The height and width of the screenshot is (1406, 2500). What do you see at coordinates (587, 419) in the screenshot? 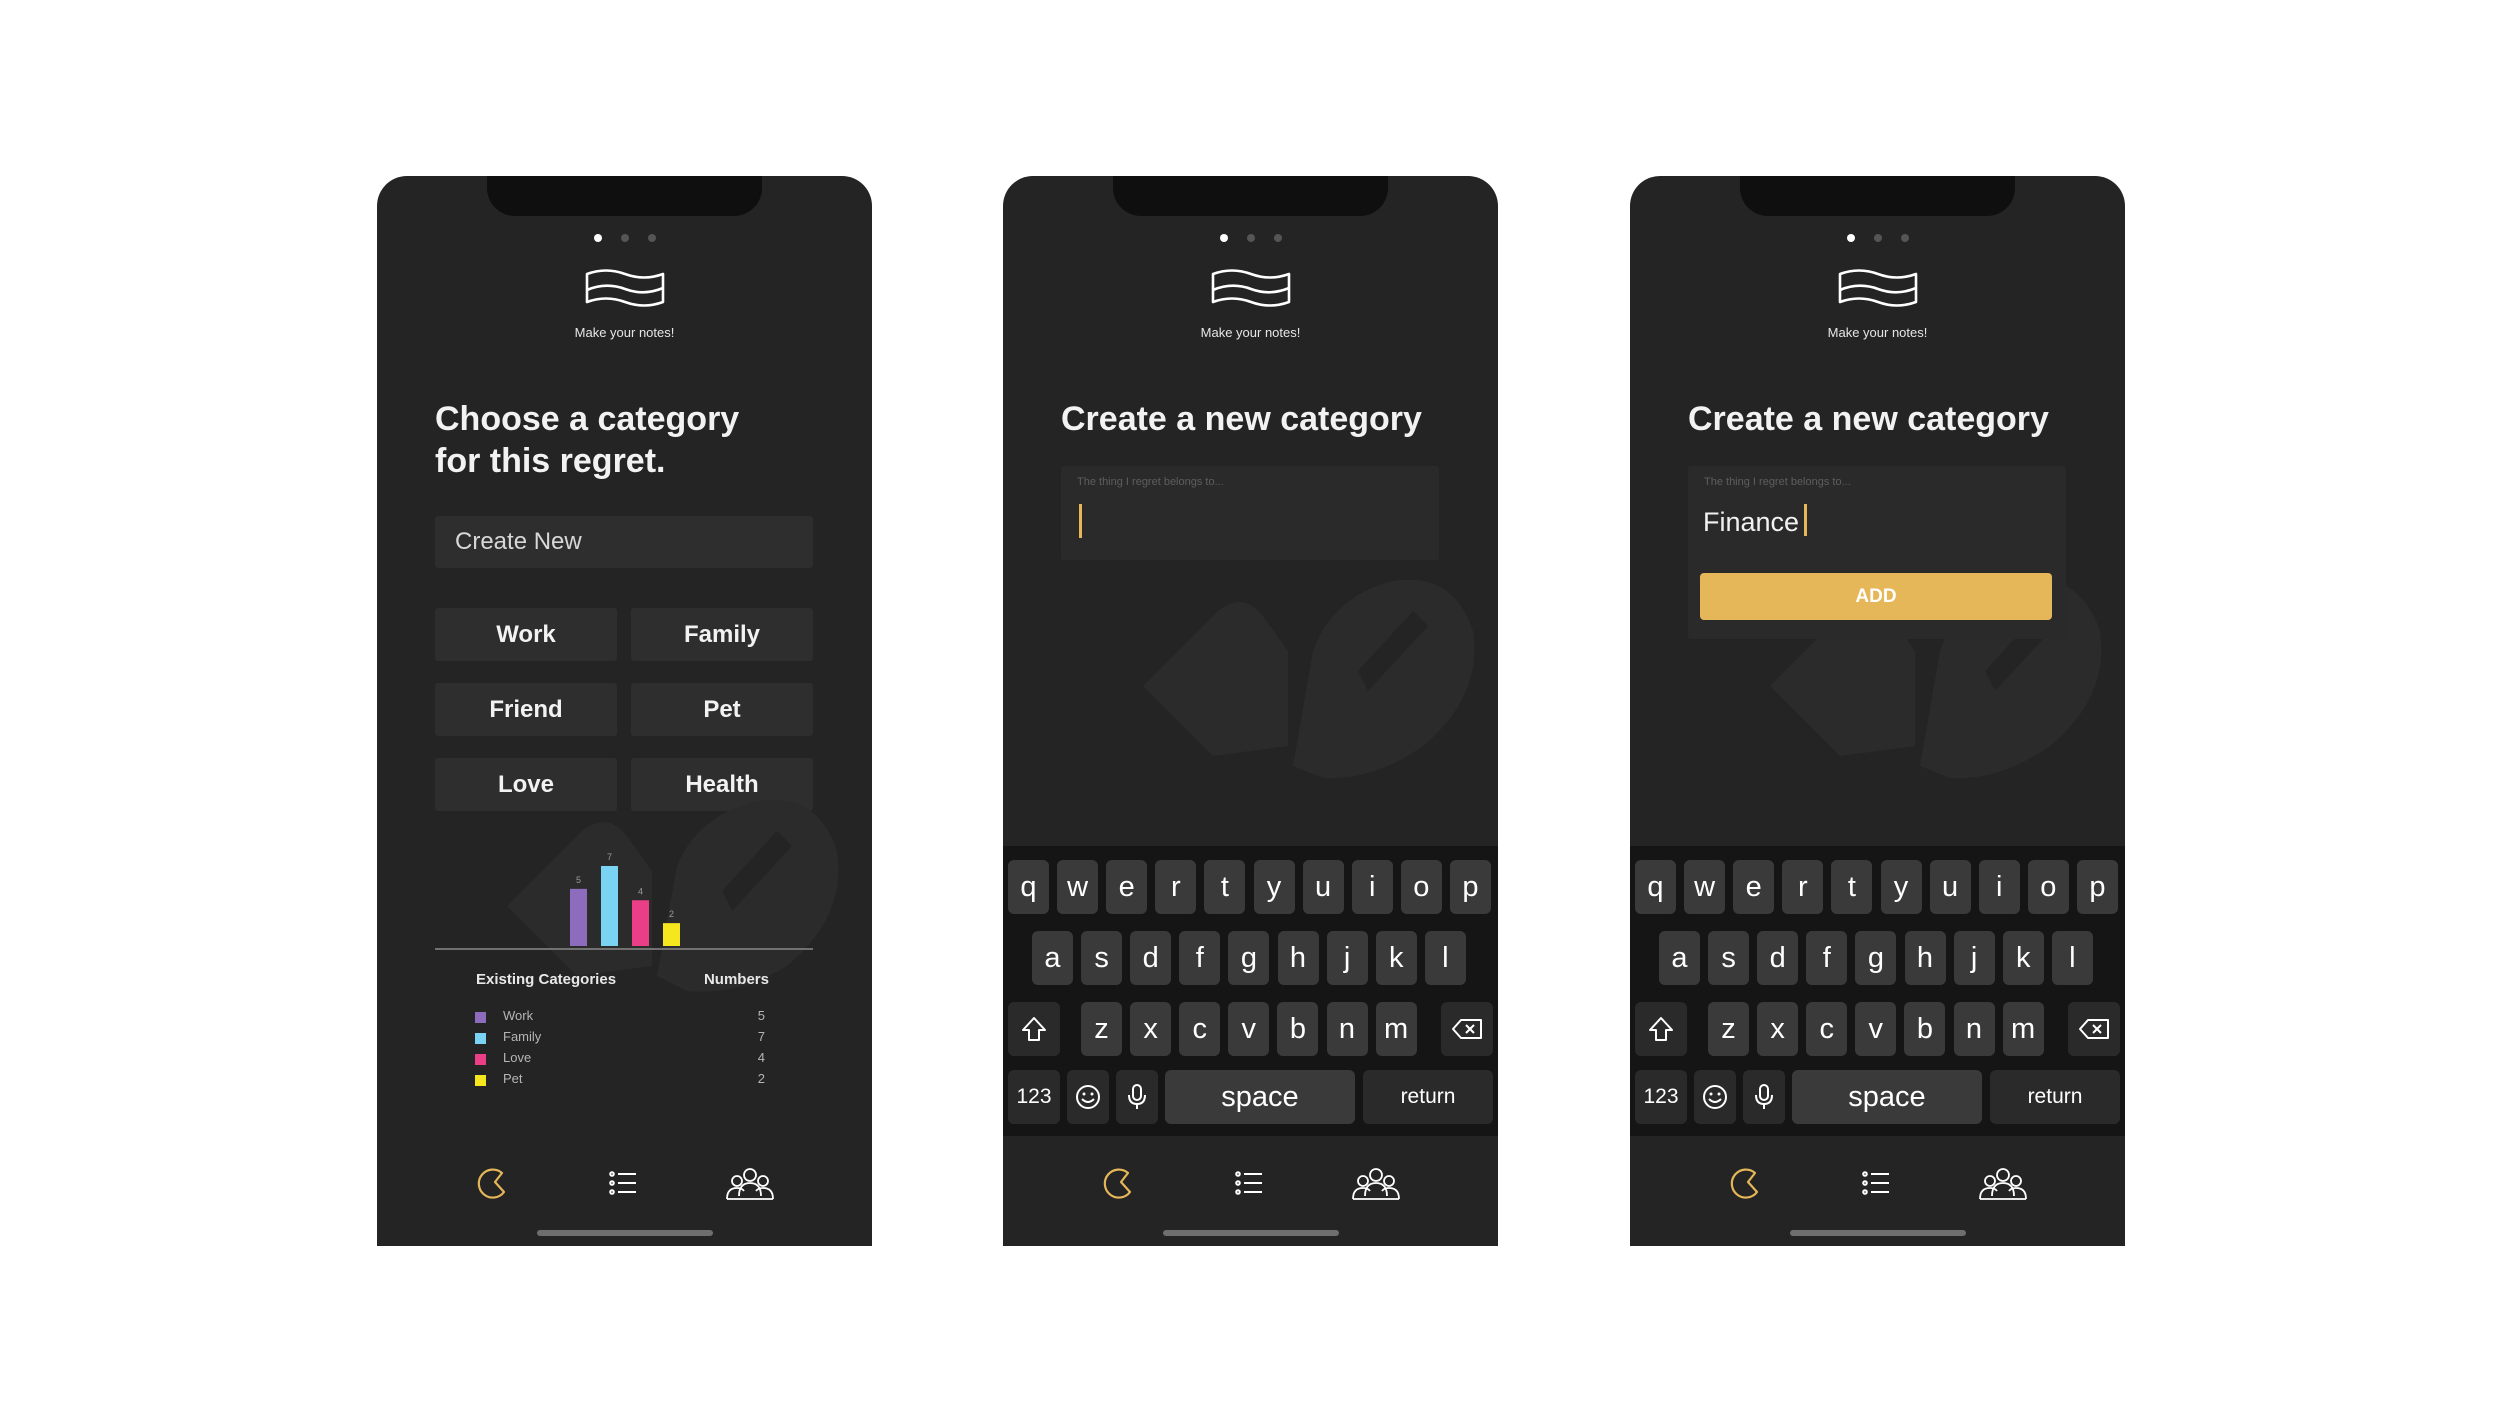
I see `page-title-line-1: Choose a category` at bounding box center [587, 419].